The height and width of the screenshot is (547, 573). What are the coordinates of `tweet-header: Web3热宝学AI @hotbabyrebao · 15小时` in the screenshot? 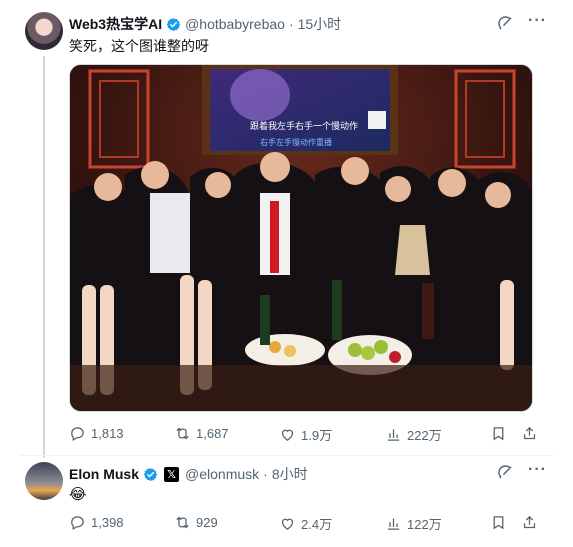 It's located at (205, 24).